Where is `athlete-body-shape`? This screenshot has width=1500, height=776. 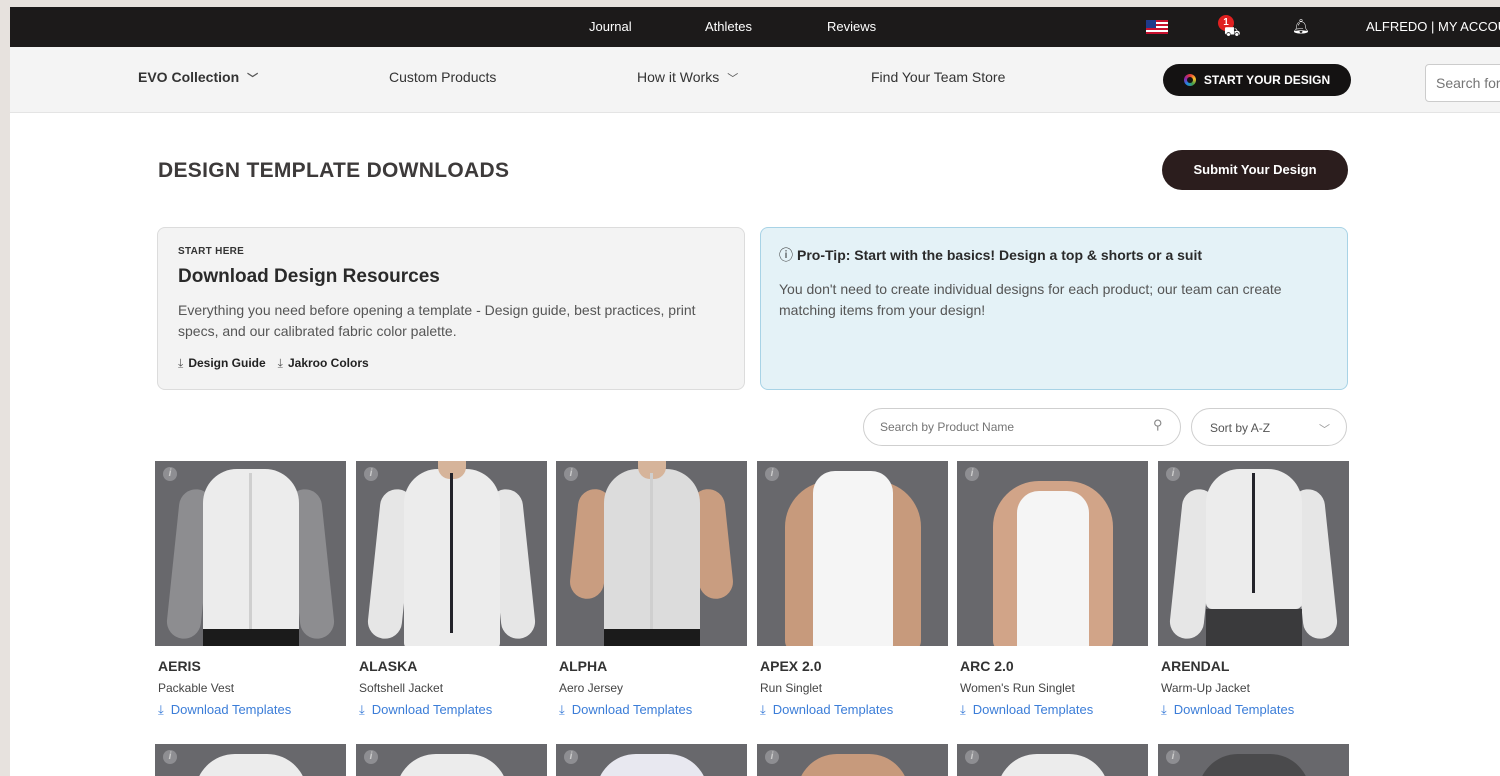 athlete-body-shape is located at coordinates (853, 765).